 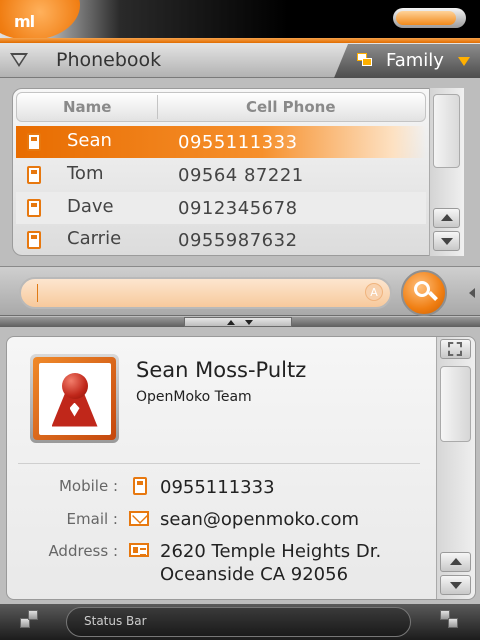 I want to click on person-head-shape, so click(x=74, y=385).